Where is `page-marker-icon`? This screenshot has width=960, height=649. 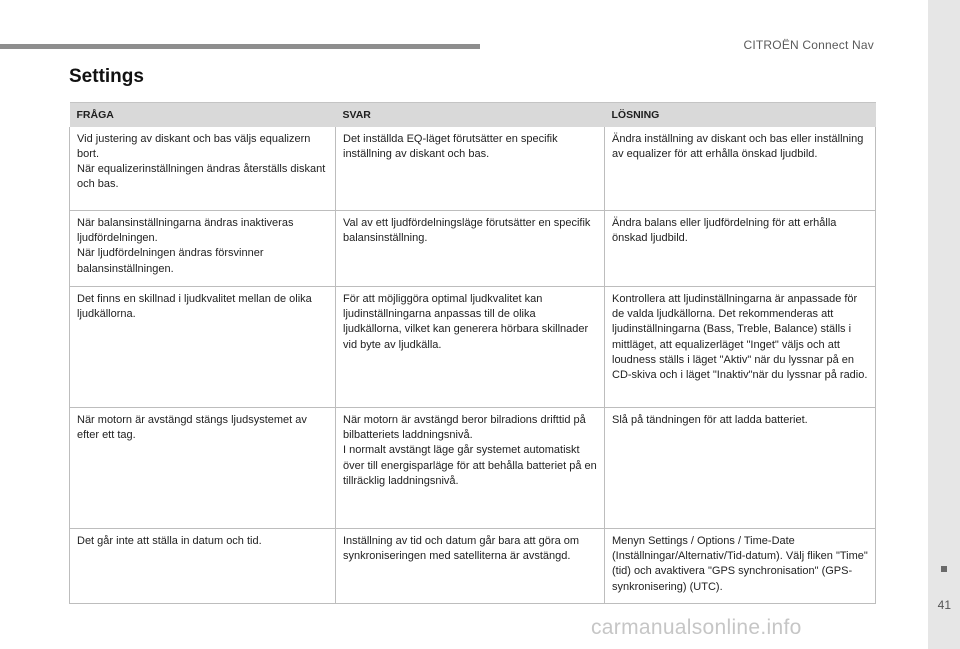 page-marker-icon is located at coordinates (944, 569).